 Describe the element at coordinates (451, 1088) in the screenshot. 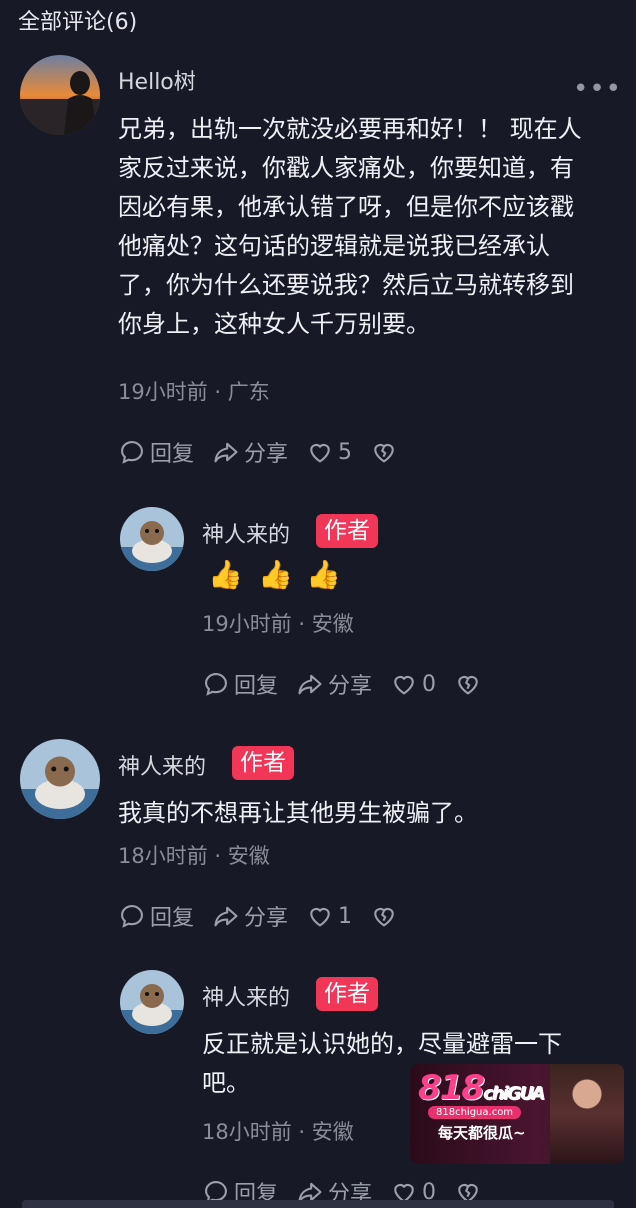

I see `ad-logo-number: 818` at that location.